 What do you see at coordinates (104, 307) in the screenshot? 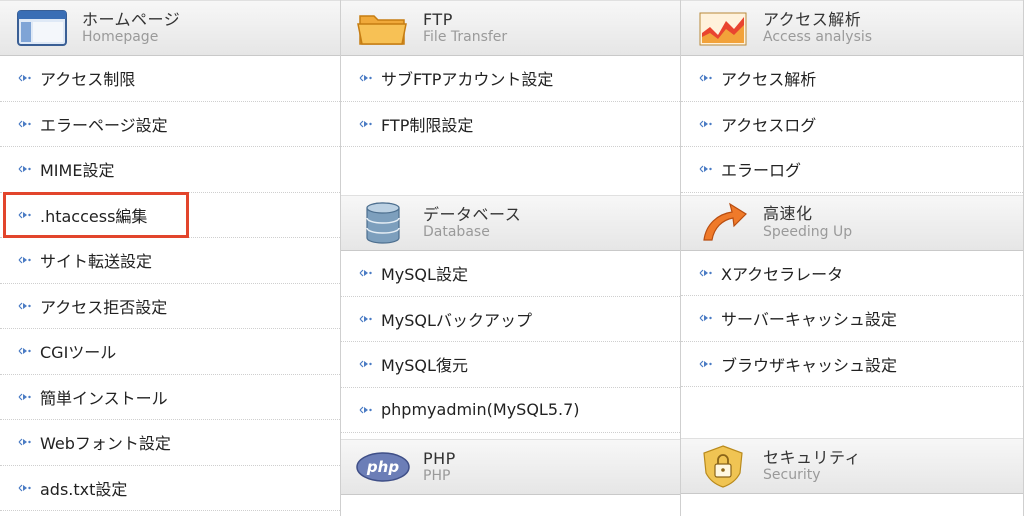
I see `menu-item-label: アクセス拒否設定` at bounding box center [104, 307].